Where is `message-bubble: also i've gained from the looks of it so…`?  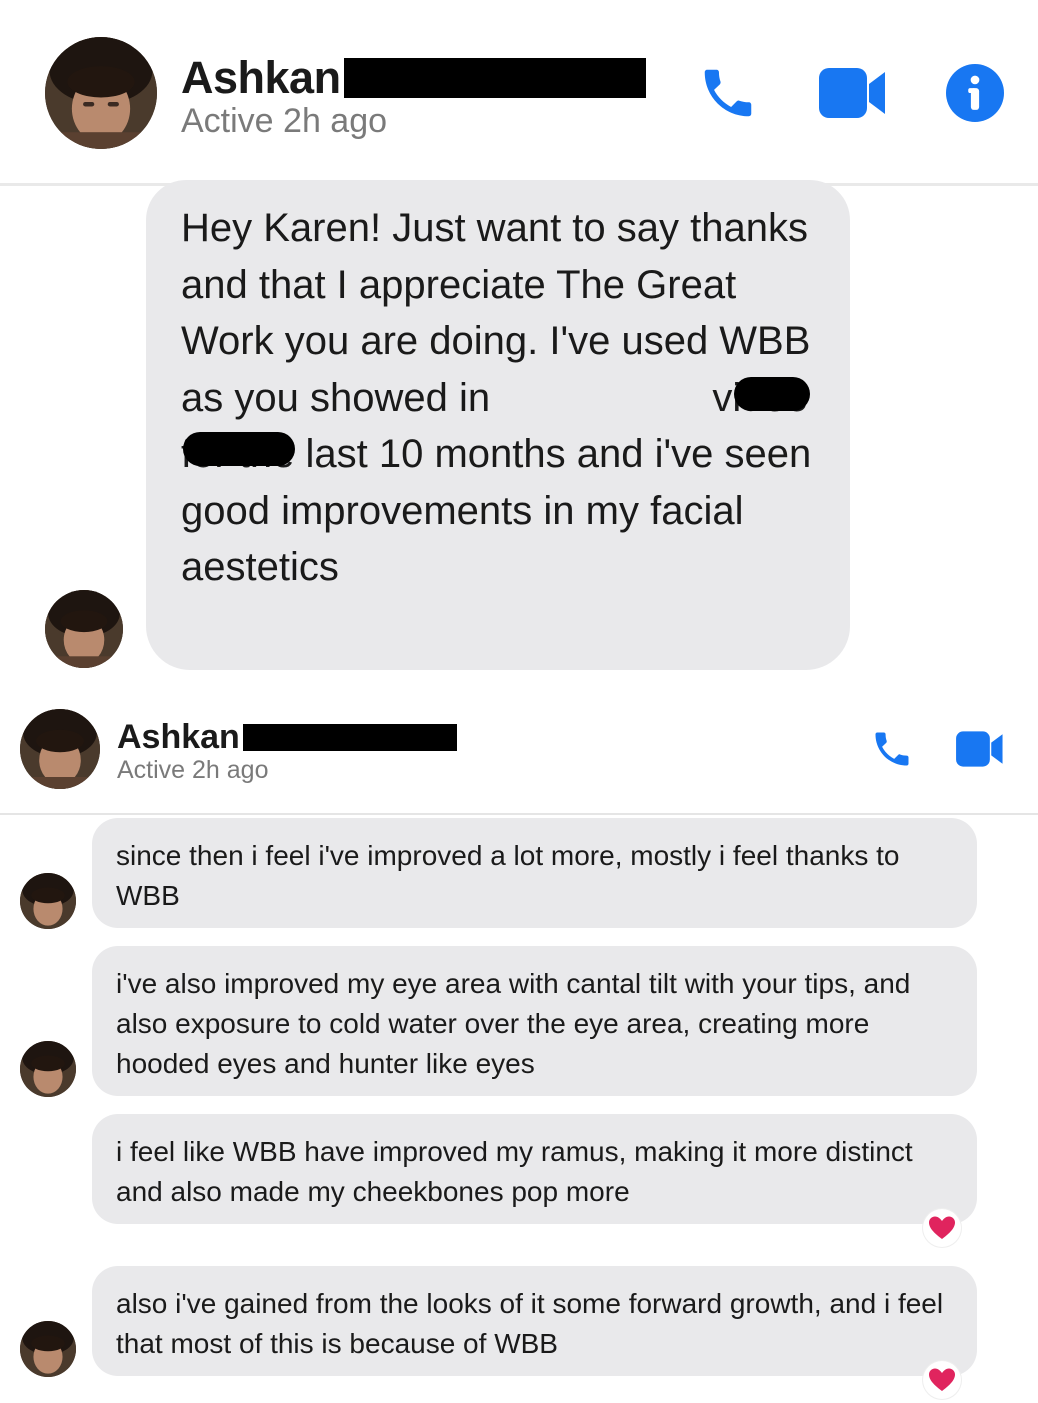
message-bubble: also i've gained from the looks of it so… is located at coordinates (534, 1321).